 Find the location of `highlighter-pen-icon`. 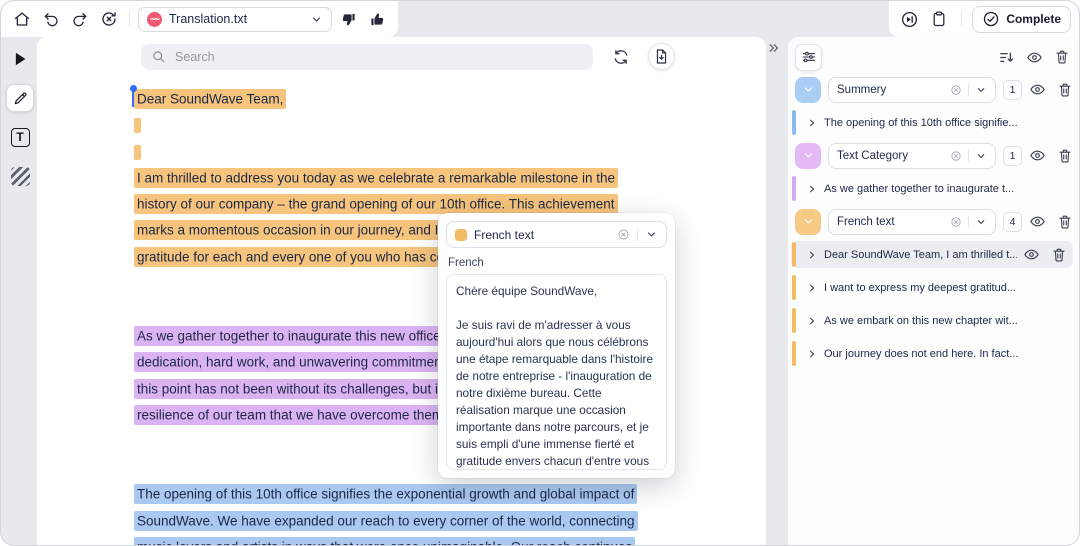

highlighter-pen-icon is located at coordinates (20, 98).